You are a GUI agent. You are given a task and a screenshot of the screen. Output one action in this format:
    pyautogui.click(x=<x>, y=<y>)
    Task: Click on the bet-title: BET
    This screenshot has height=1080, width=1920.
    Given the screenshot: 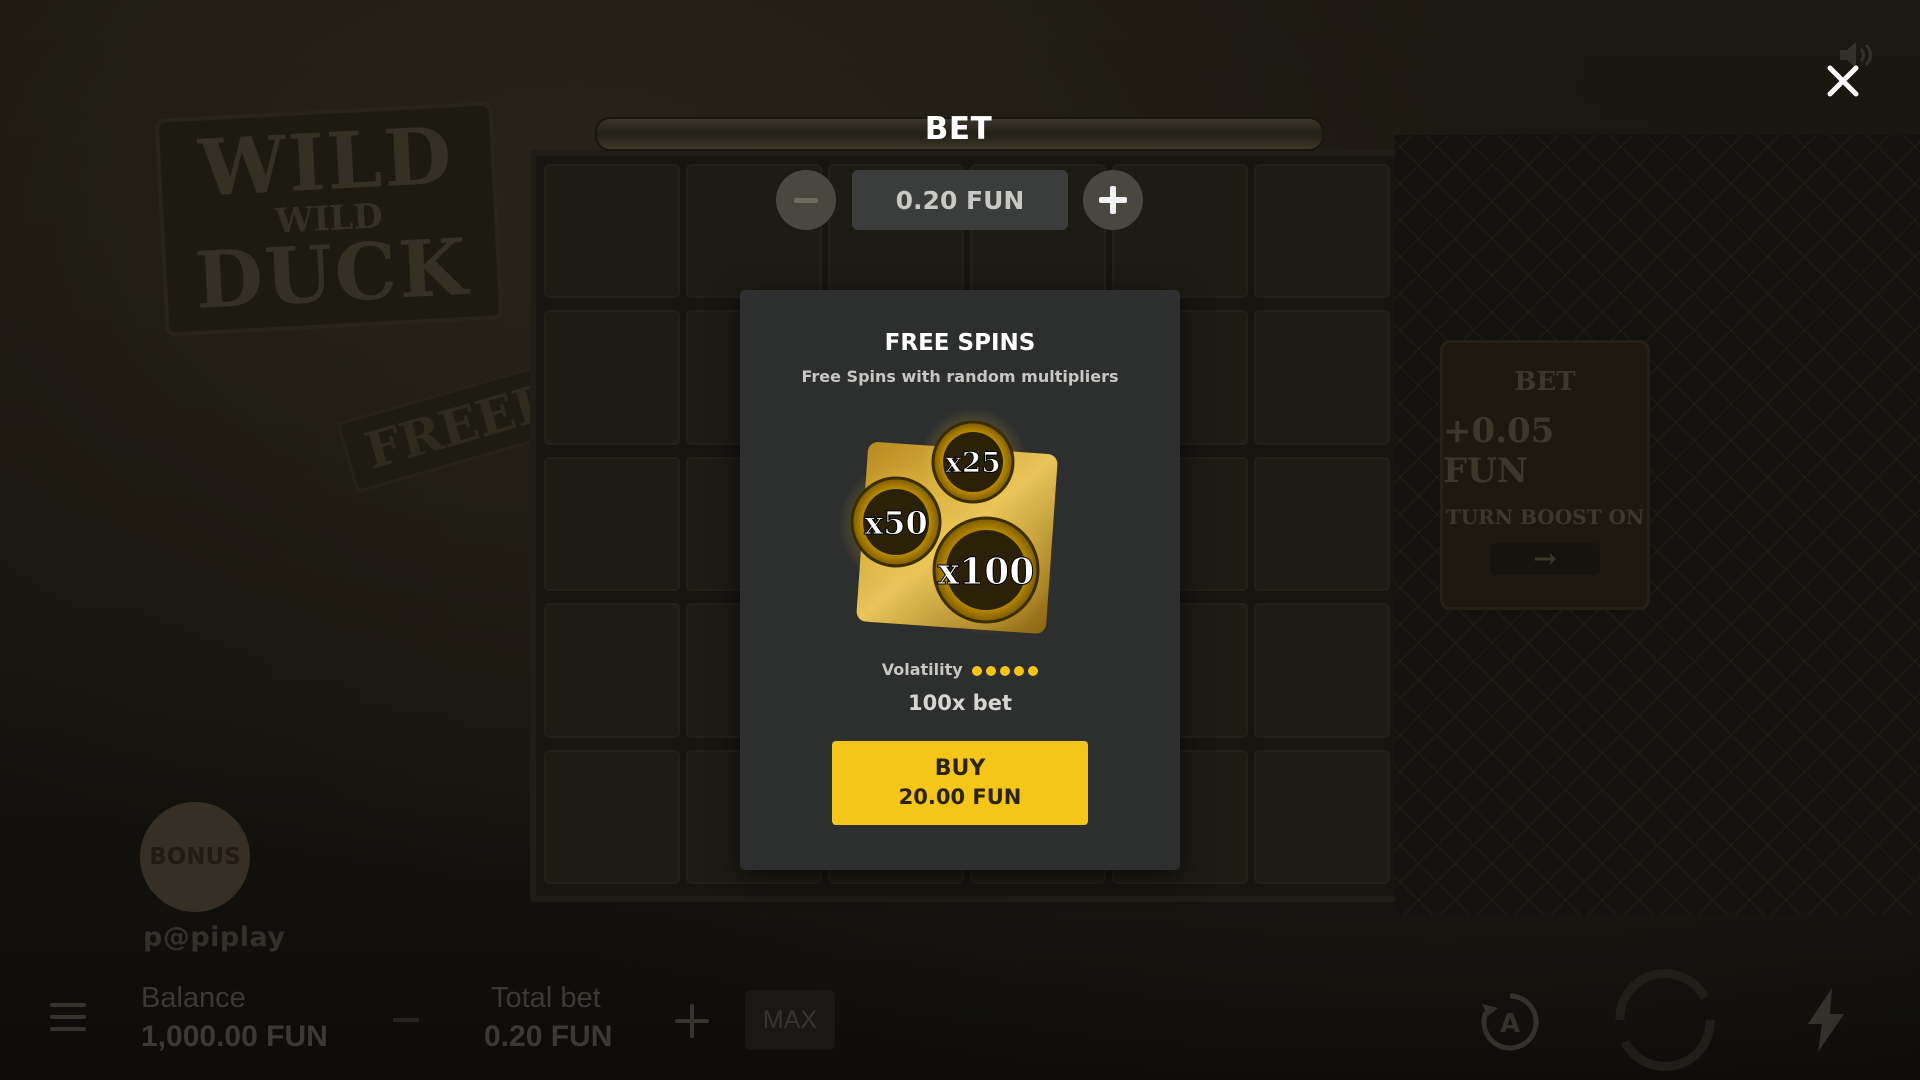 What is the action you would take?
    pyautogui.click(x=958, y=129)
    